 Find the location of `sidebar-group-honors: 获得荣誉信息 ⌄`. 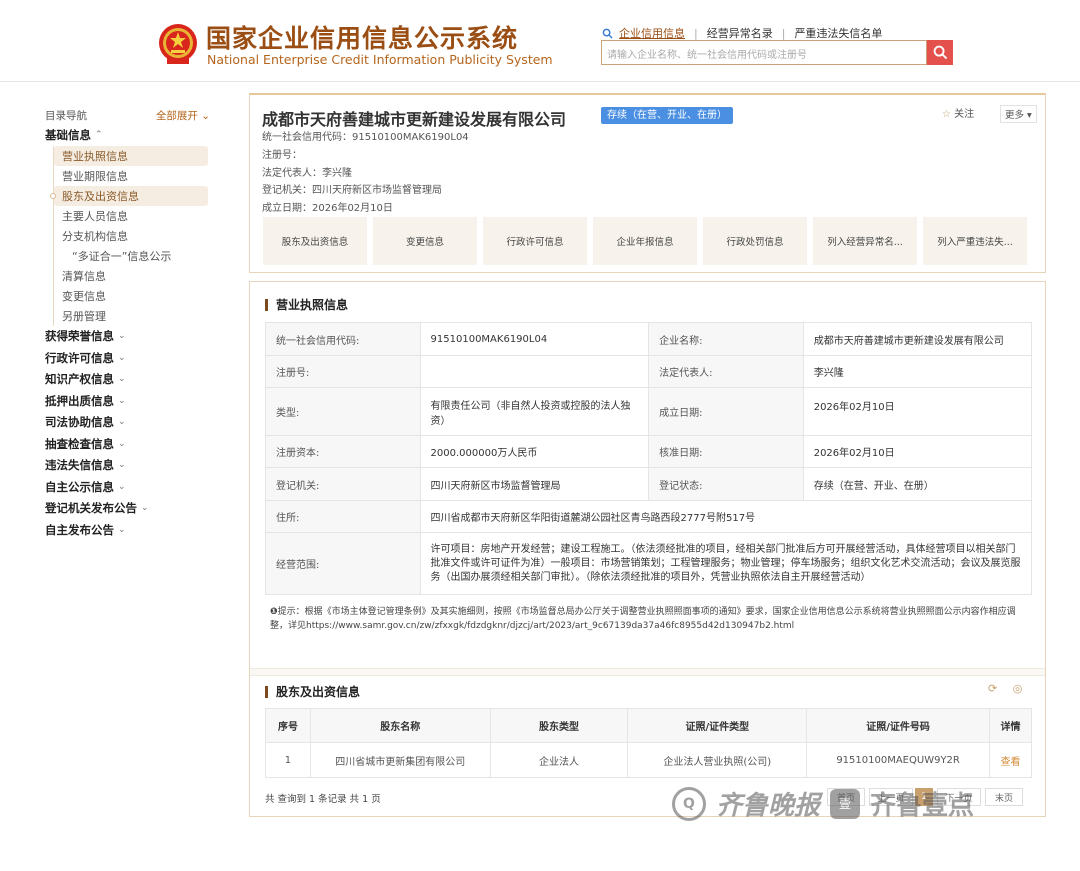

sidebar-group-honors: 获得荣誉信息 ⌄ is located at coordinates (127, 337).